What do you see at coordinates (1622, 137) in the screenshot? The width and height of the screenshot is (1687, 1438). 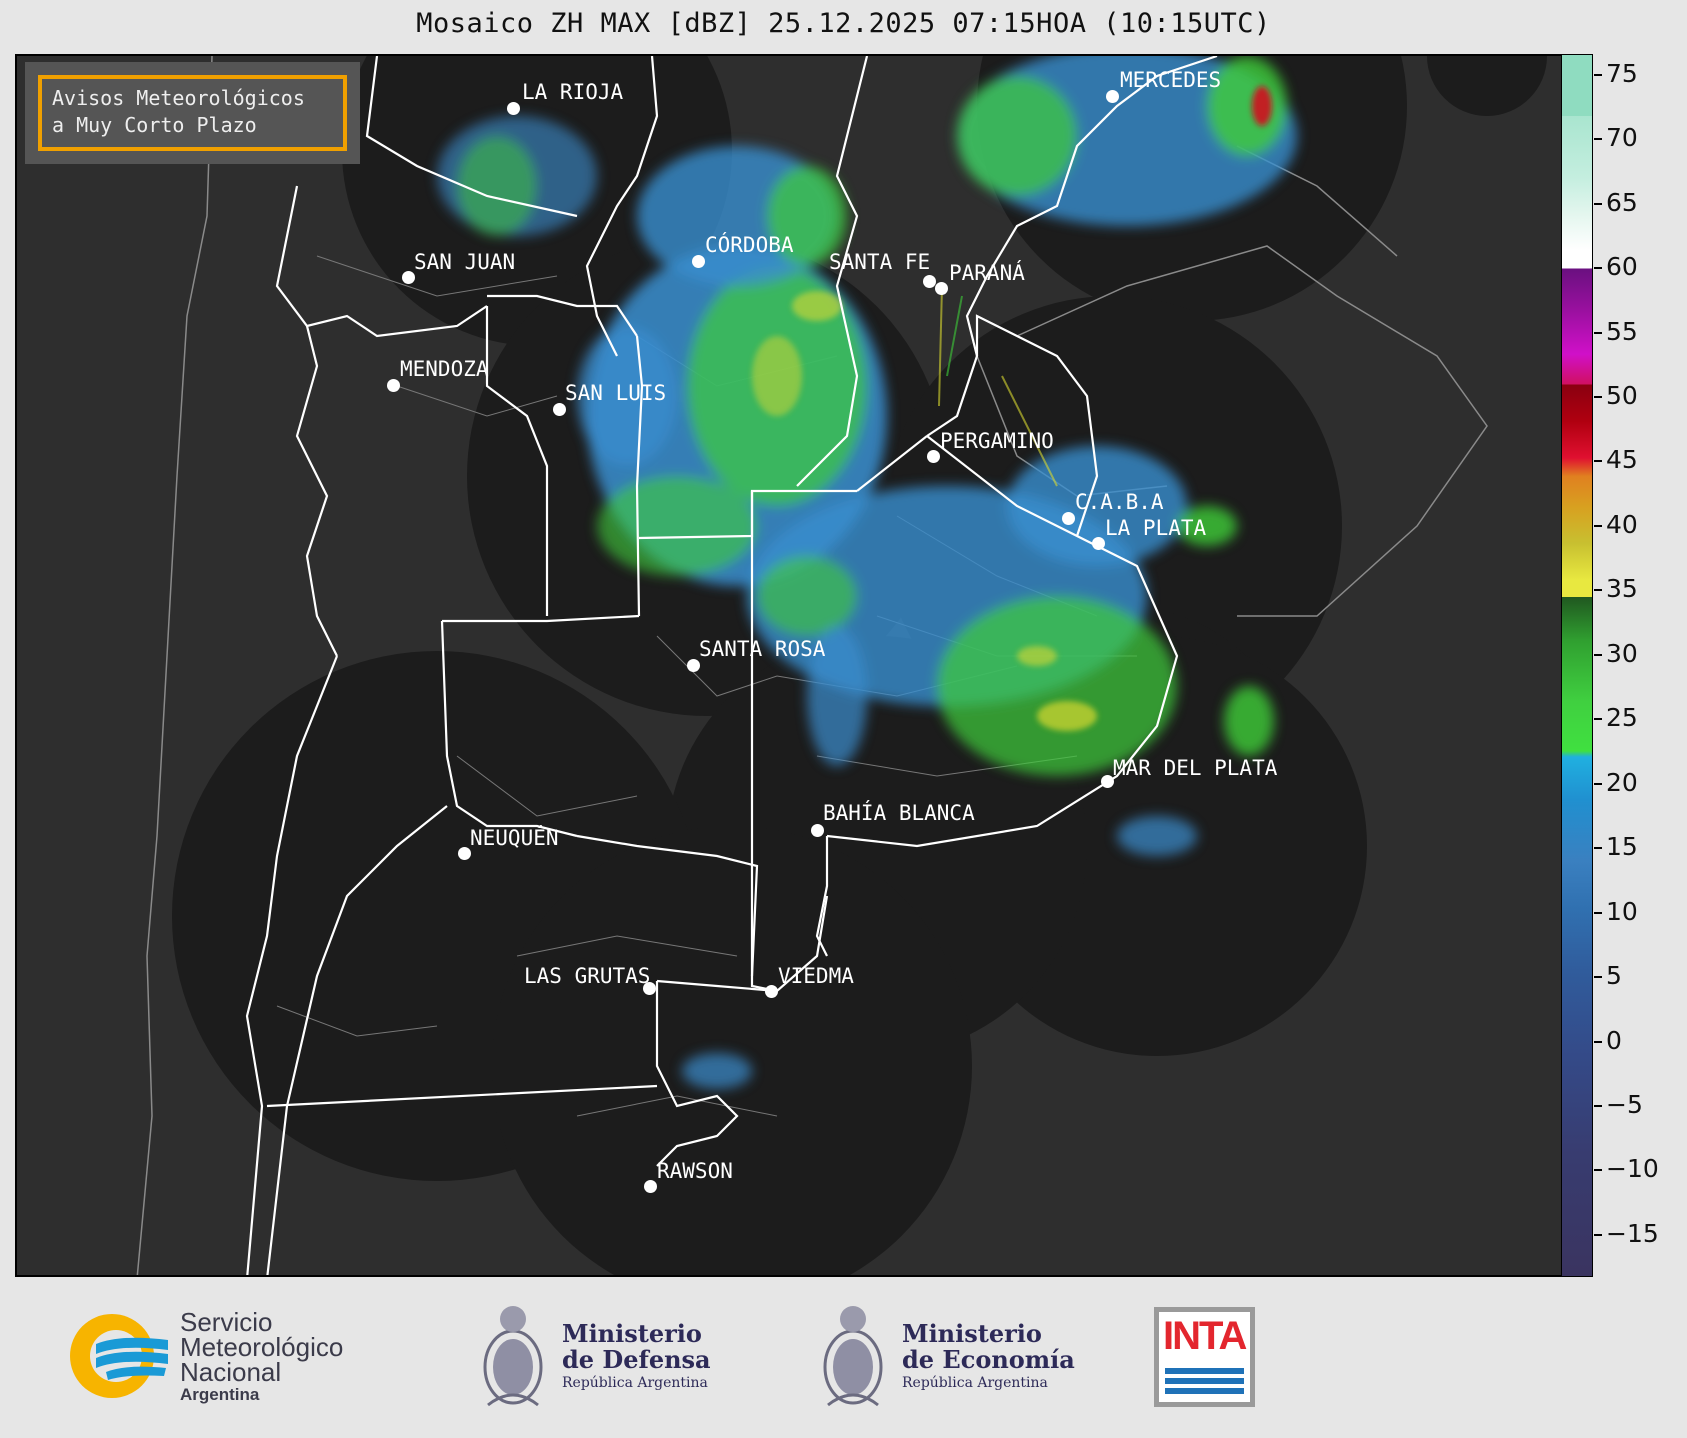 I see `colorbar-tick-label: 70` at bounding box center [1622, 137].